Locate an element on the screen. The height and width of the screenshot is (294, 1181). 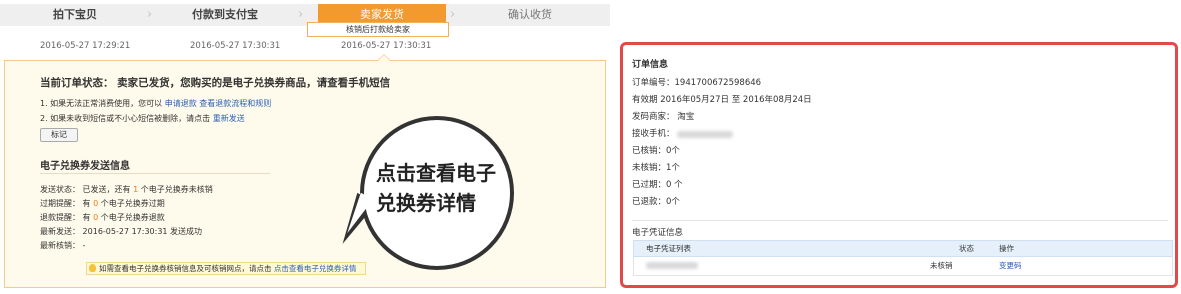
latest-send-row: 最新发送： 2016-05-27 17:30:31 发送成功 is located at coordinates (121, 231).